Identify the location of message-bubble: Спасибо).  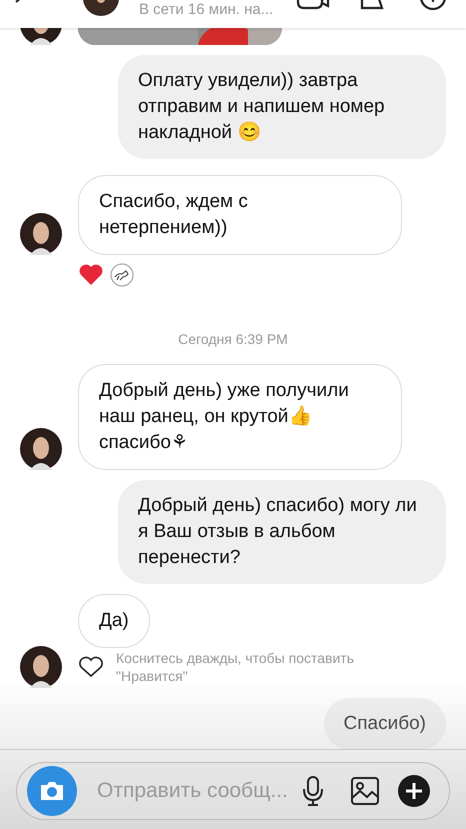
(385, 724).